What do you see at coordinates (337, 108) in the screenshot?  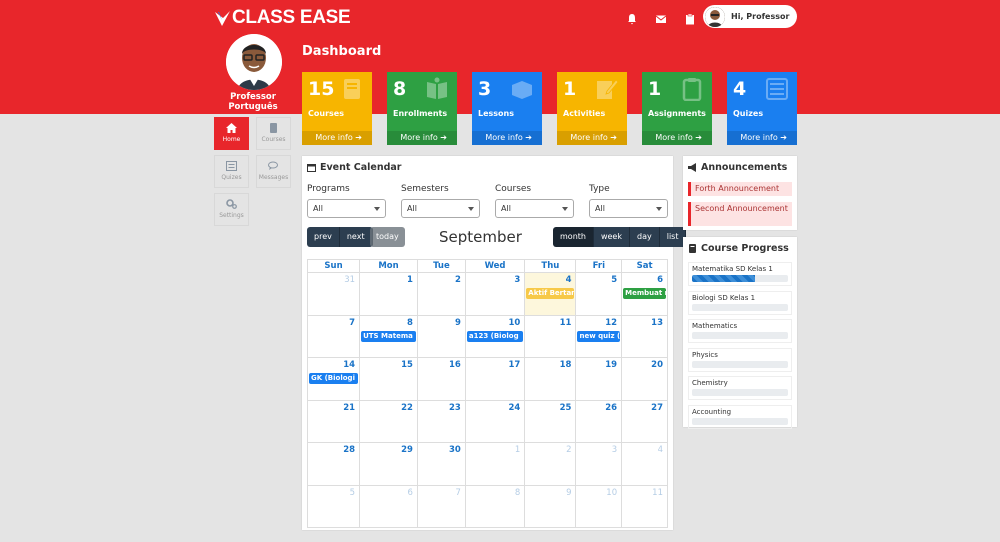 I see `tile-courses: 15 Courses More info ➔` at bounding box center [337, 108].